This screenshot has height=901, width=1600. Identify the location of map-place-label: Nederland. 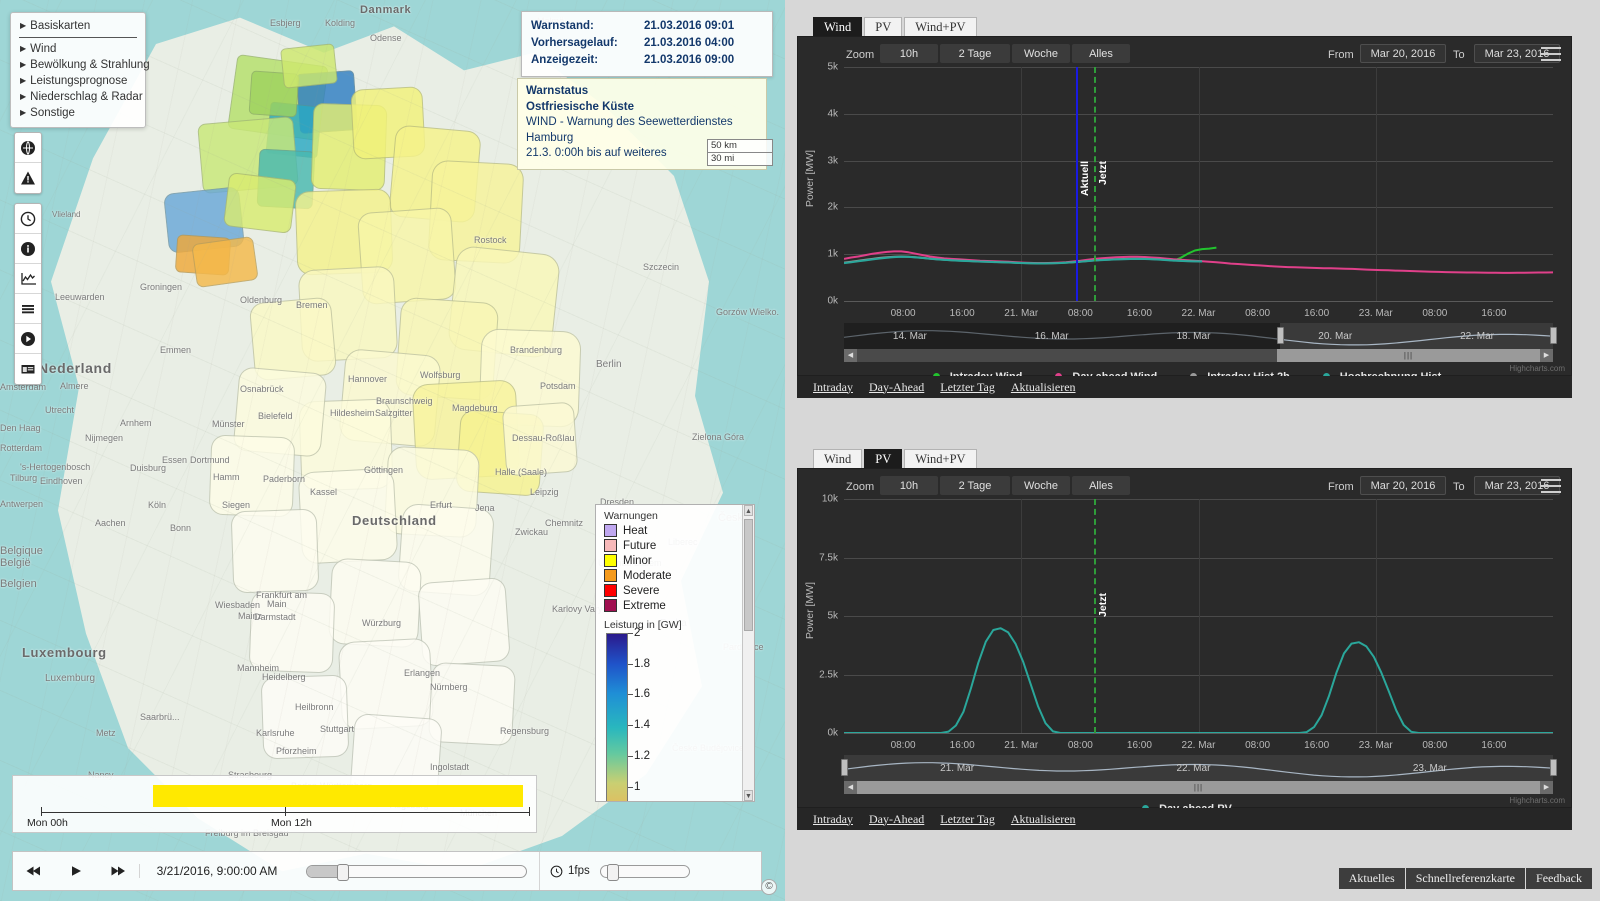
(75, 368).